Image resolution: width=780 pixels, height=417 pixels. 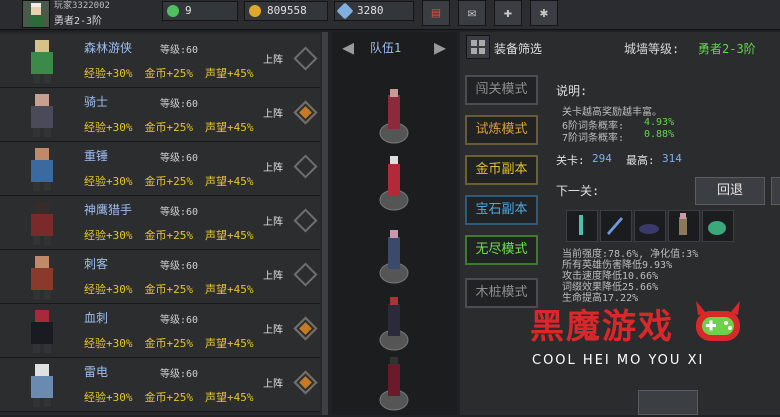 I want to click on gamepad-logo-icon, so click(x=718, y=321).